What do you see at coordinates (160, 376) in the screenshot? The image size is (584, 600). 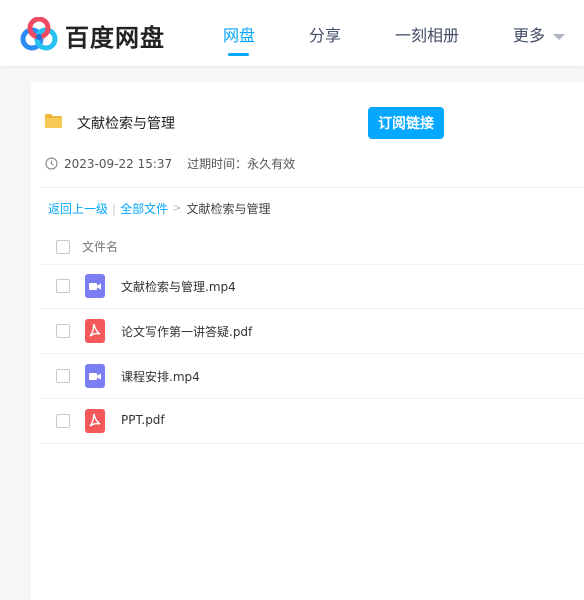 I see `file-name: 课程安排.mp4` at bounding box center [160, 376].